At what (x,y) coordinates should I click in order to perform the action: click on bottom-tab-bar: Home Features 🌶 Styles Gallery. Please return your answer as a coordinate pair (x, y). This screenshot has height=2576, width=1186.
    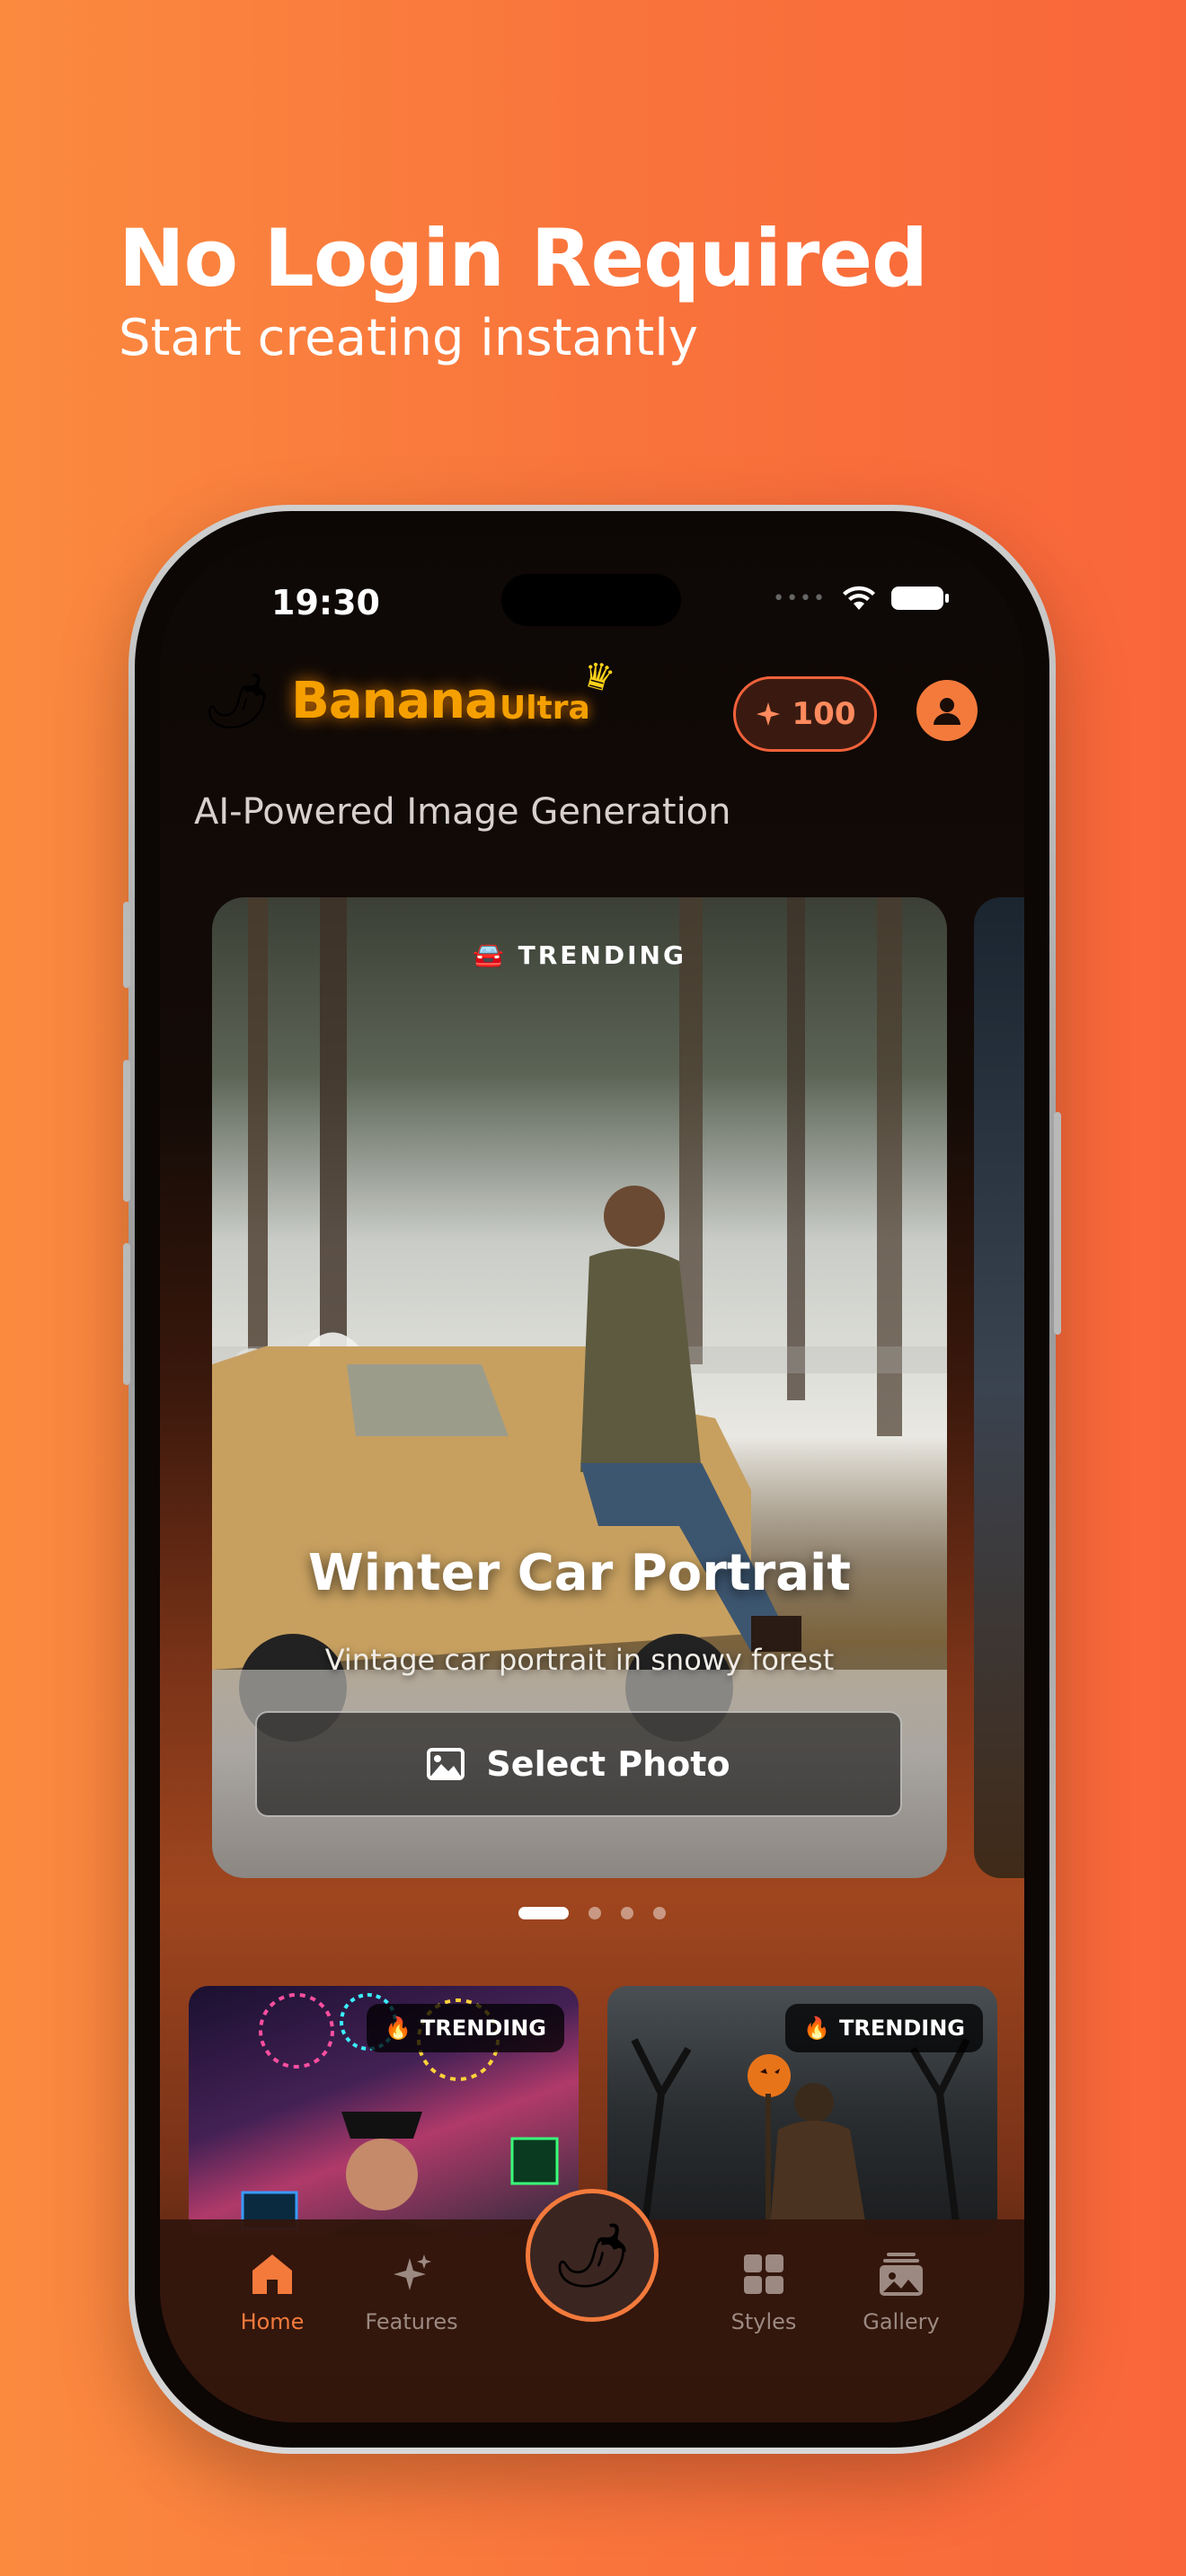
    Looking at the image, I should click on (592, 2305).